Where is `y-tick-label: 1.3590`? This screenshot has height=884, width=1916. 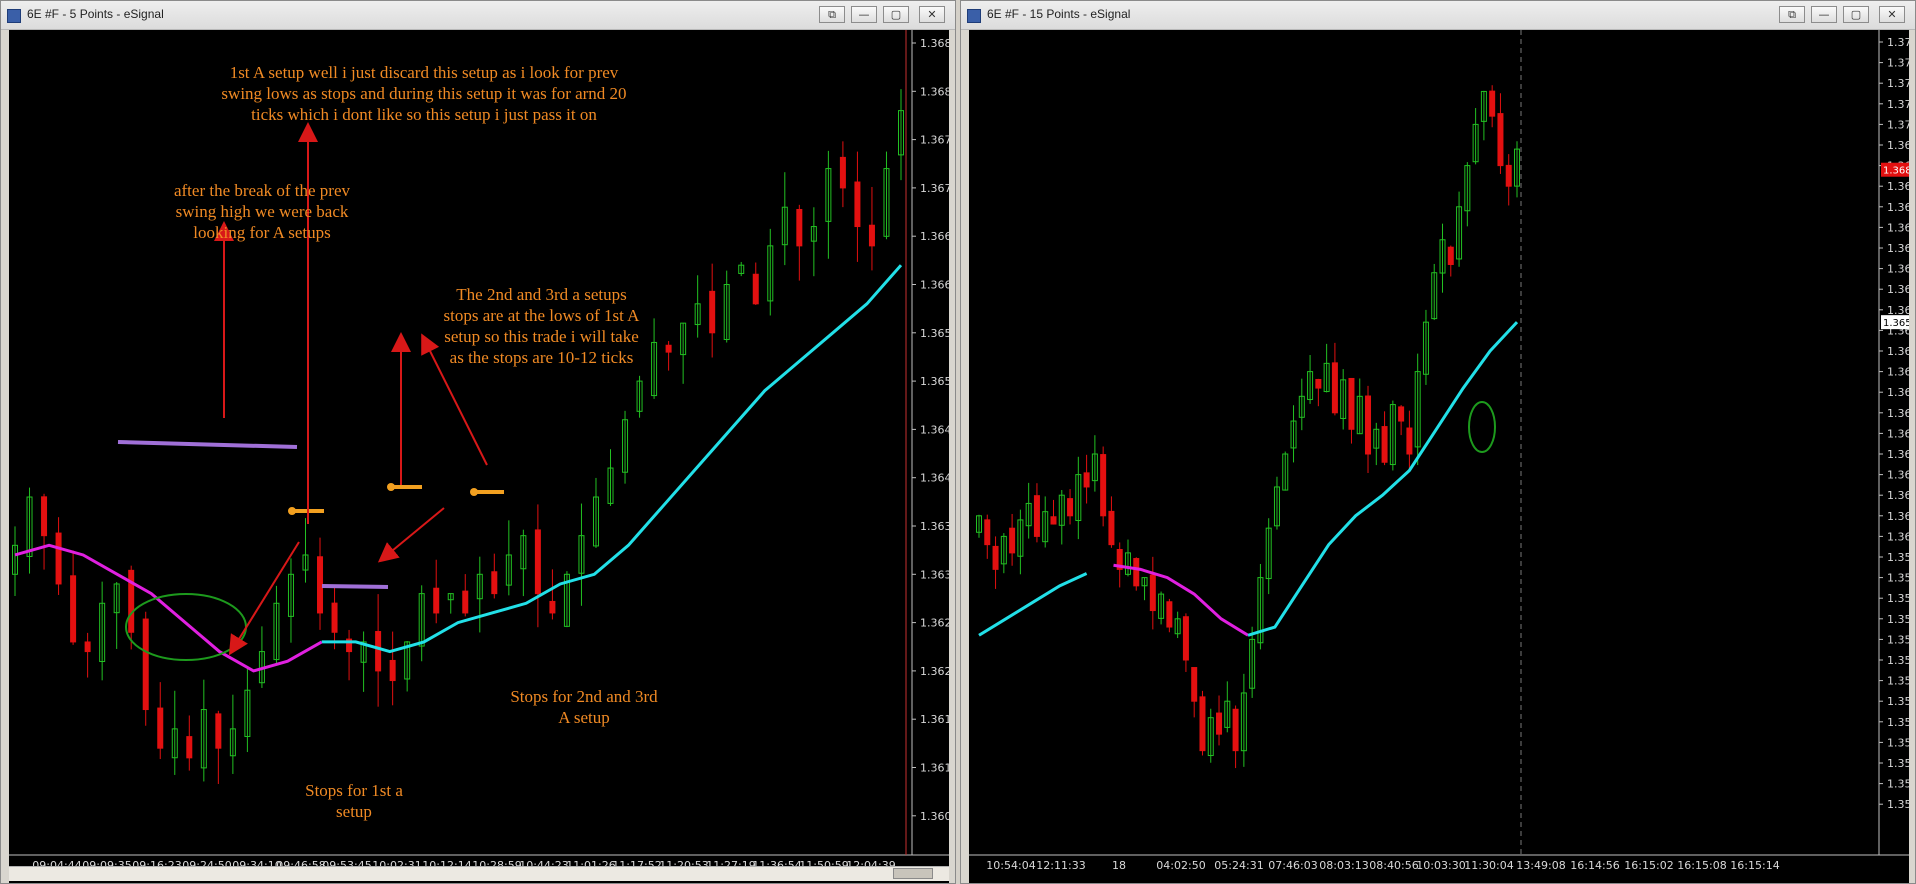
y-tick-label: 1.3590 is located at coordinates (1898, 578).